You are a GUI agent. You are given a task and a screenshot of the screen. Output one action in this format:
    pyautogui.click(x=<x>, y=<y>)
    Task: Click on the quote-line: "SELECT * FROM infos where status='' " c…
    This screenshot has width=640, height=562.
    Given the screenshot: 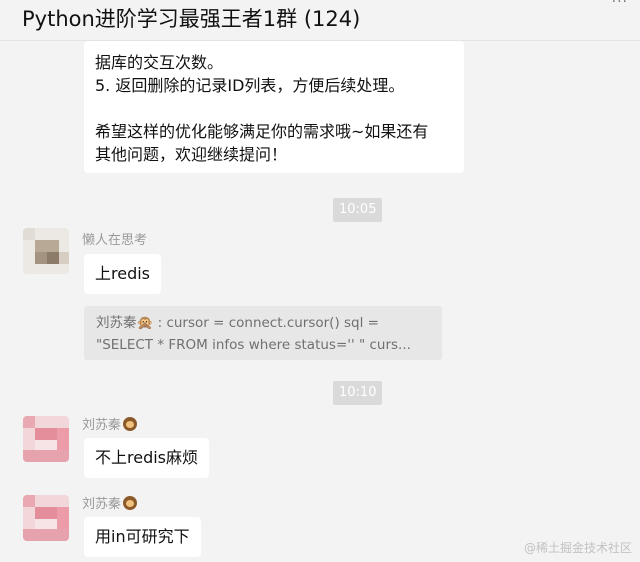 What is the action you would take?
    pyautogui.click(x=253, y=345)
    